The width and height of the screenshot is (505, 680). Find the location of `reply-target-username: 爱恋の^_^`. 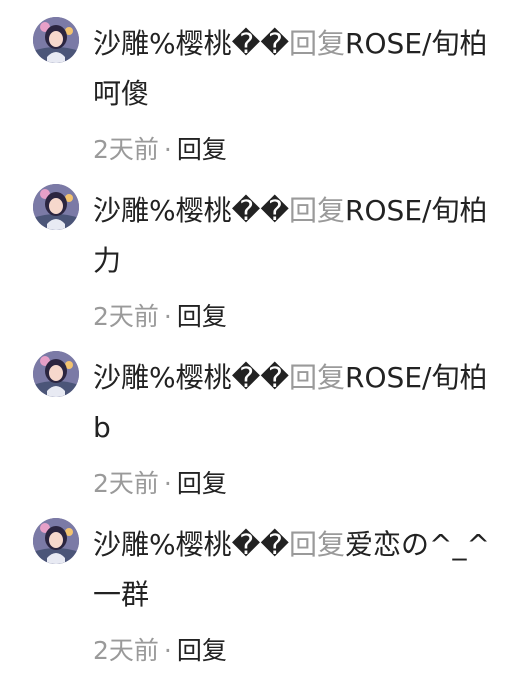

reply-target-username: 爱恋の^_^ is located at coordinates (417, 544).